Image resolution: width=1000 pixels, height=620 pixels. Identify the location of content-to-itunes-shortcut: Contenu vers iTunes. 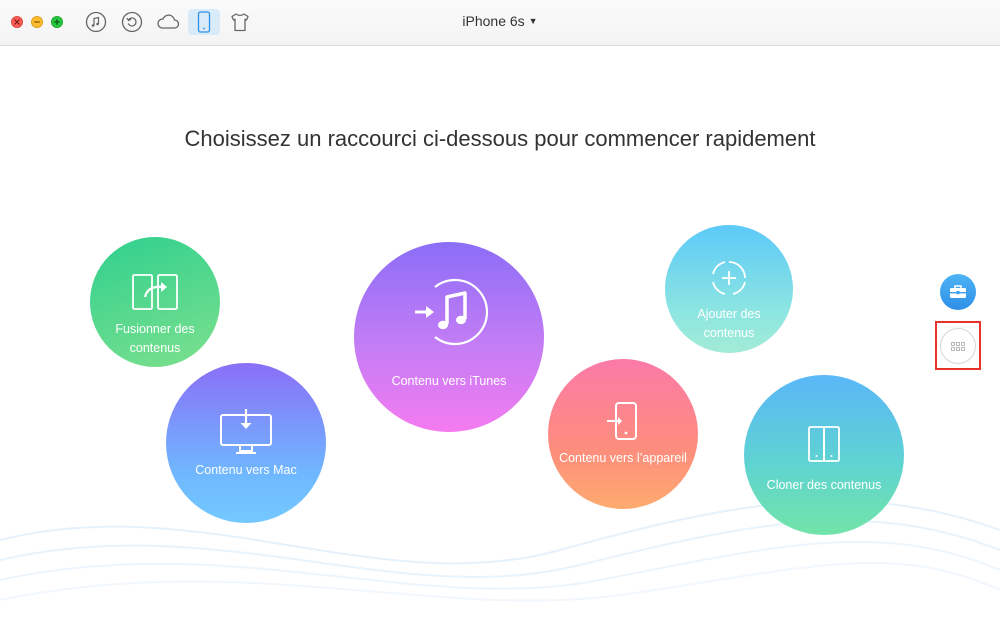
(449, 337).